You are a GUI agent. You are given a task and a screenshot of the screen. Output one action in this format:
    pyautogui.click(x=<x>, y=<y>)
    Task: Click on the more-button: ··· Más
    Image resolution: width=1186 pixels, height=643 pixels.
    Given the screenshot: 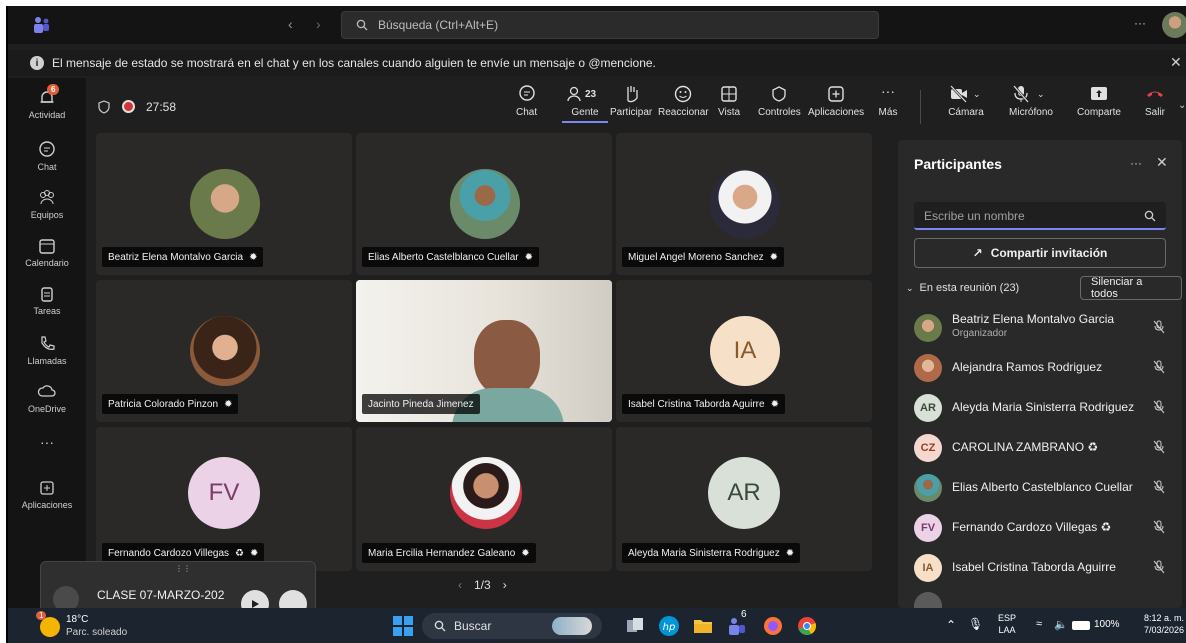 What is the action you would take?
    pyautogui.click(x=888, y=101)
    